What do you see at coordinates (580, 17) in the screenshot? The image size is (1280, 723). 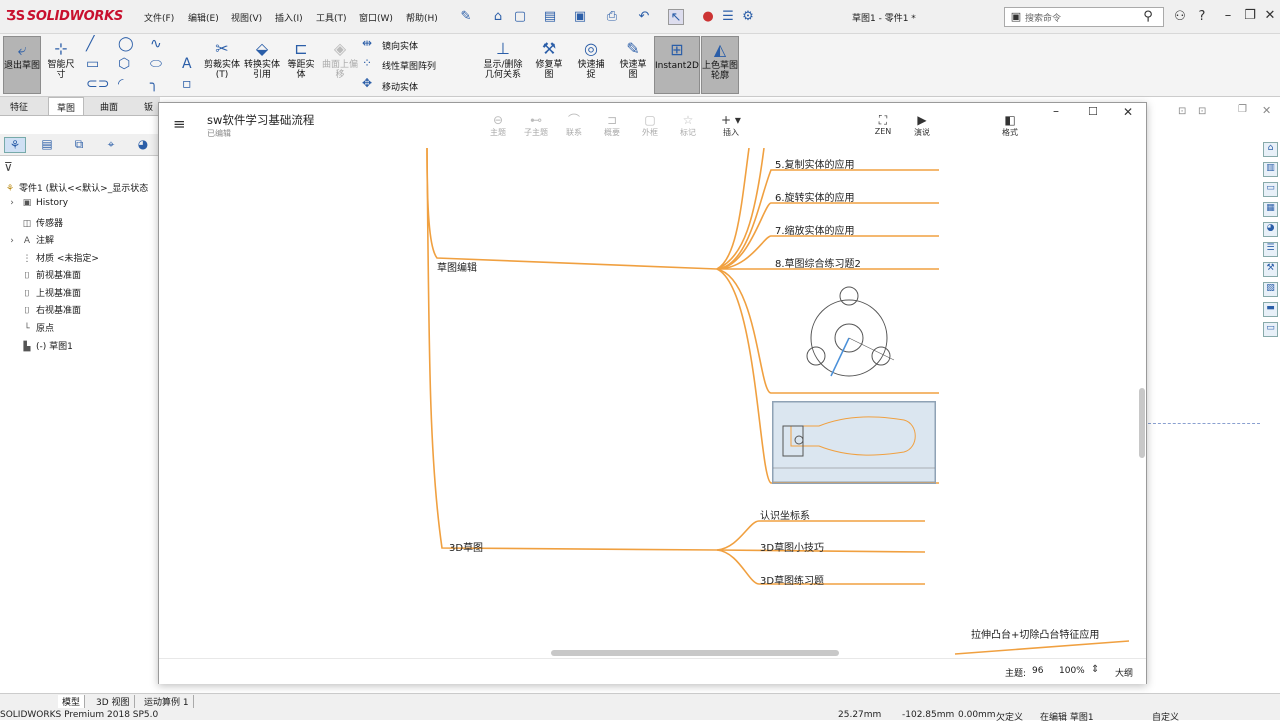 I see `save-icon: ▣` at bounding box center [580, 17].